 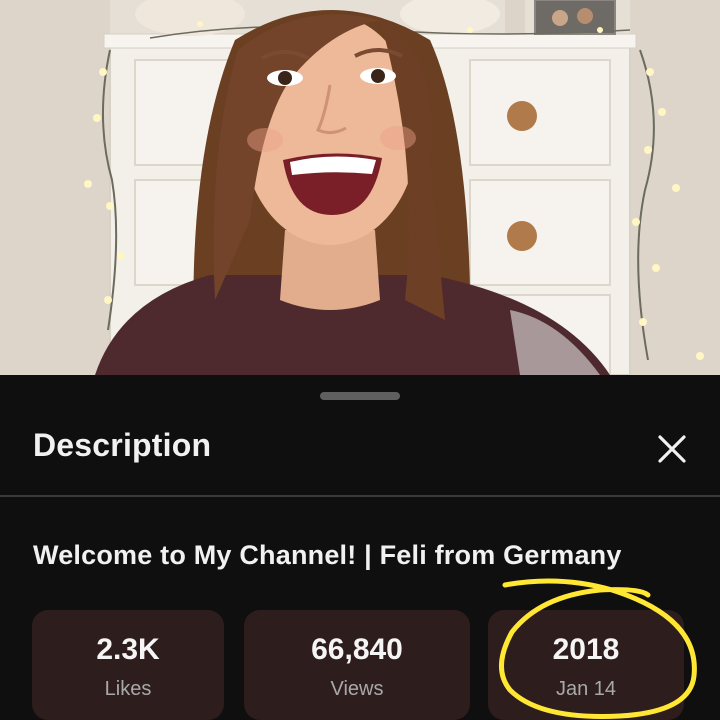 I want to click on upload-day: Jan 14, so click(x=586, y=689).